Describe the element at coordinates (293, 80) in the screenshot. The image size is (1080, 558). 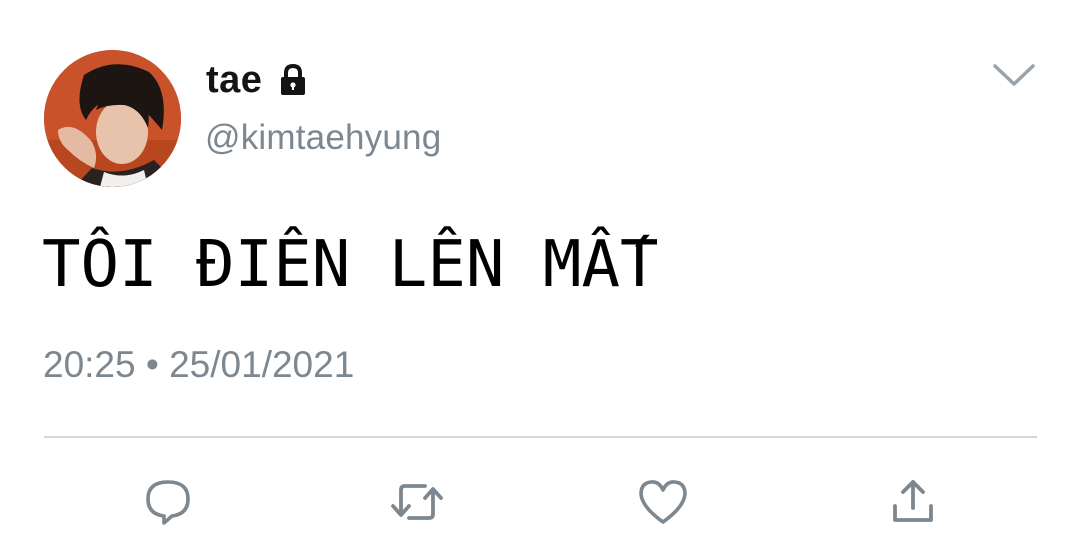
I see `lock-icon` at that location.